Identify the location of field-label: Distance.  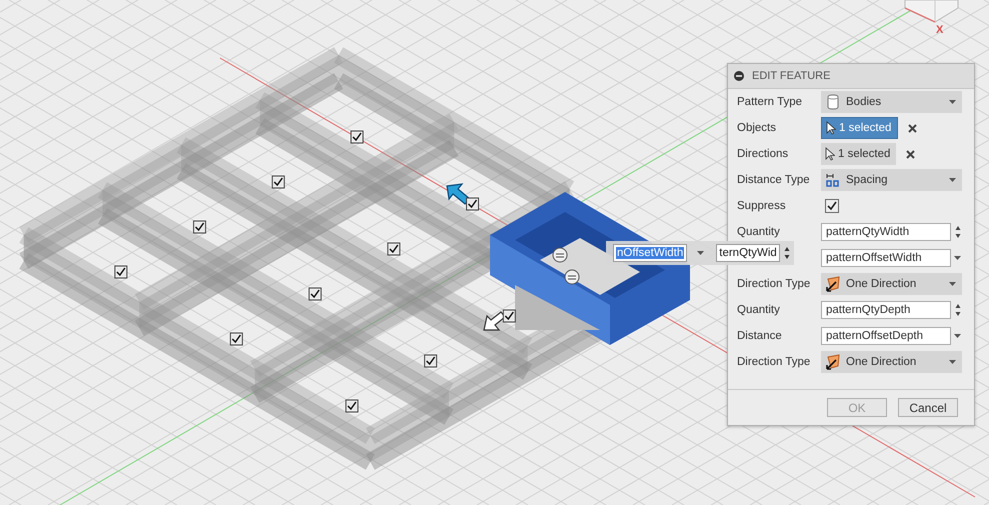
(760, 336).